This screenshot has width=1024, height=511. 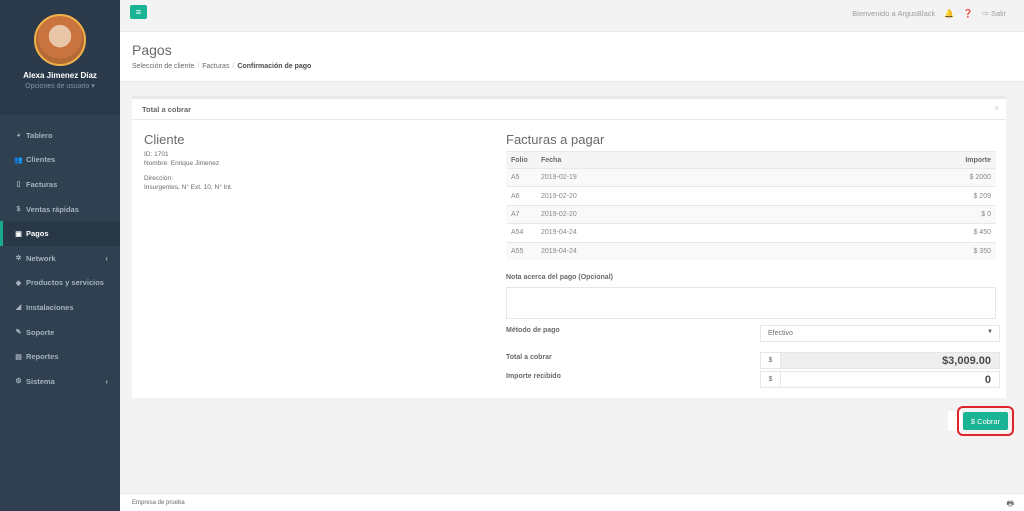 What do you see at coordinates (521, 196) in the screenshot?
I see `cell-folio: A6` at bounding box center [521, 196].